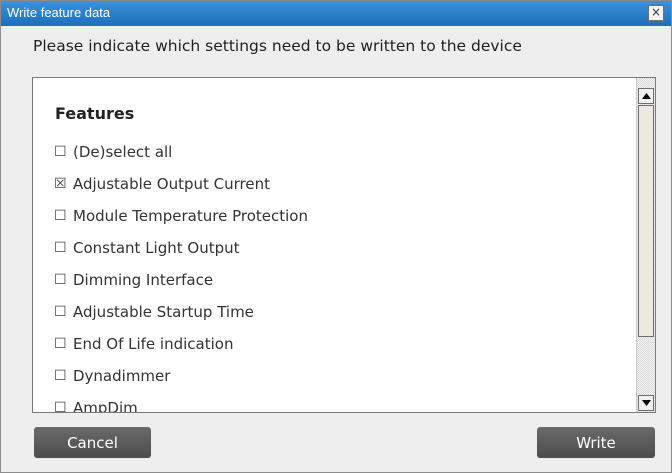  Describe the element at coordinates (171, 184) in the screenshot. I see `feature-label: Adjustable Output Current` at that location.